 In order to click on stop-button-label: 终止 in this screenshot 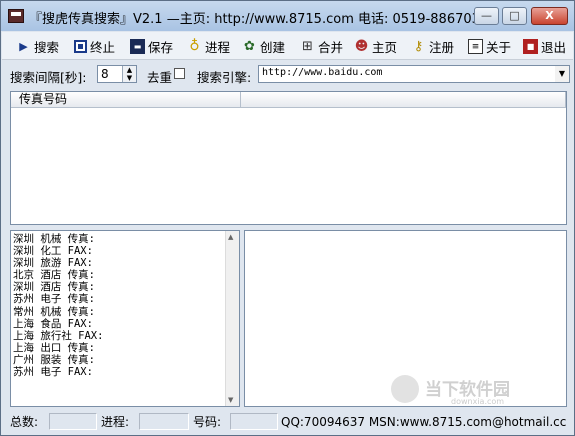, I will do `click(103, 47)`.